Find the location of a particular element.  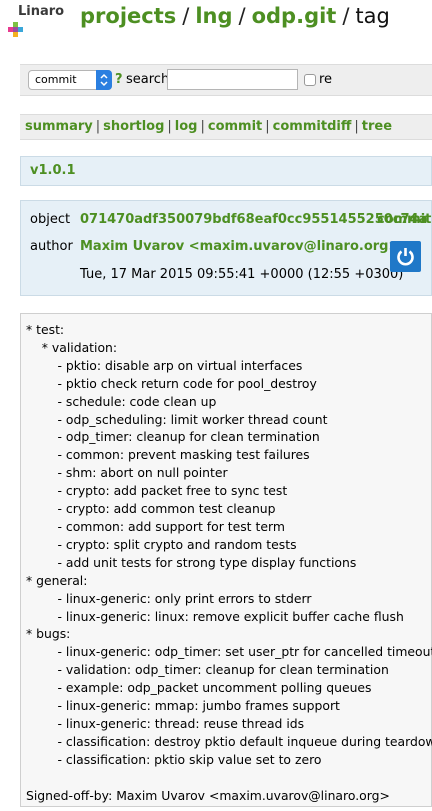

message-line: * general: is located at coordinates (57, 580).